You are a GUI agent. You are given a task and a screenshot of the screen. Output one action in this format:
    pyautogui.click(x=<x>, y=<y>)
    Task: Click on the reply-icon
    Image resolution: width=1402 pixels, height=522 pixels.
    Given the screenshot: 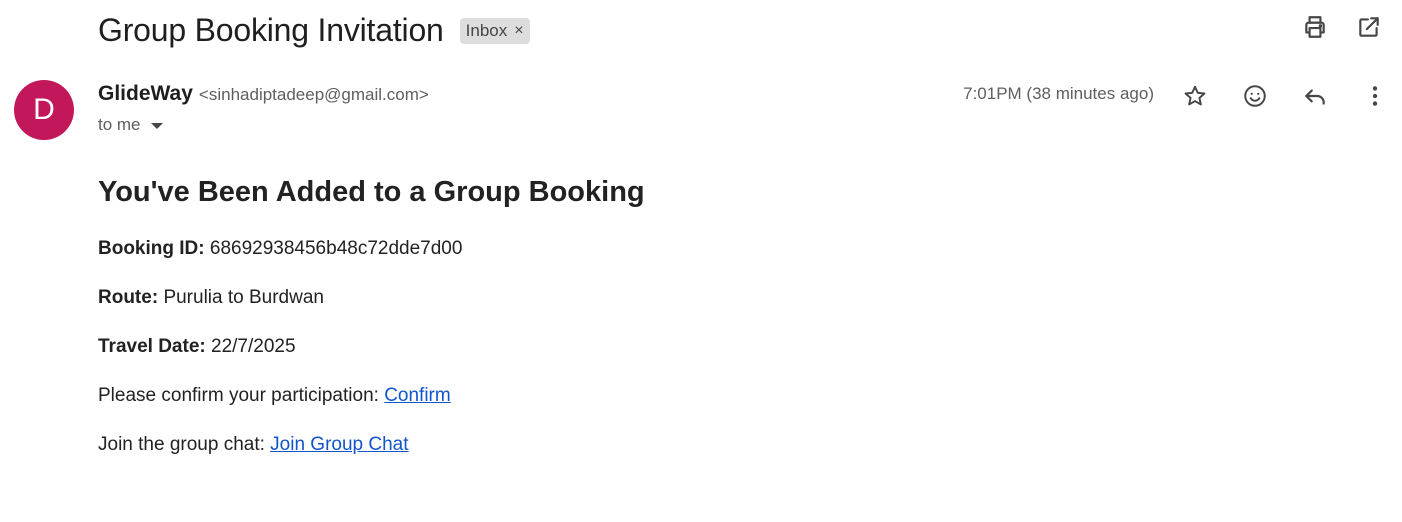 What is the action you would take?
    pyautogui.click(x=1315, y=96)
    